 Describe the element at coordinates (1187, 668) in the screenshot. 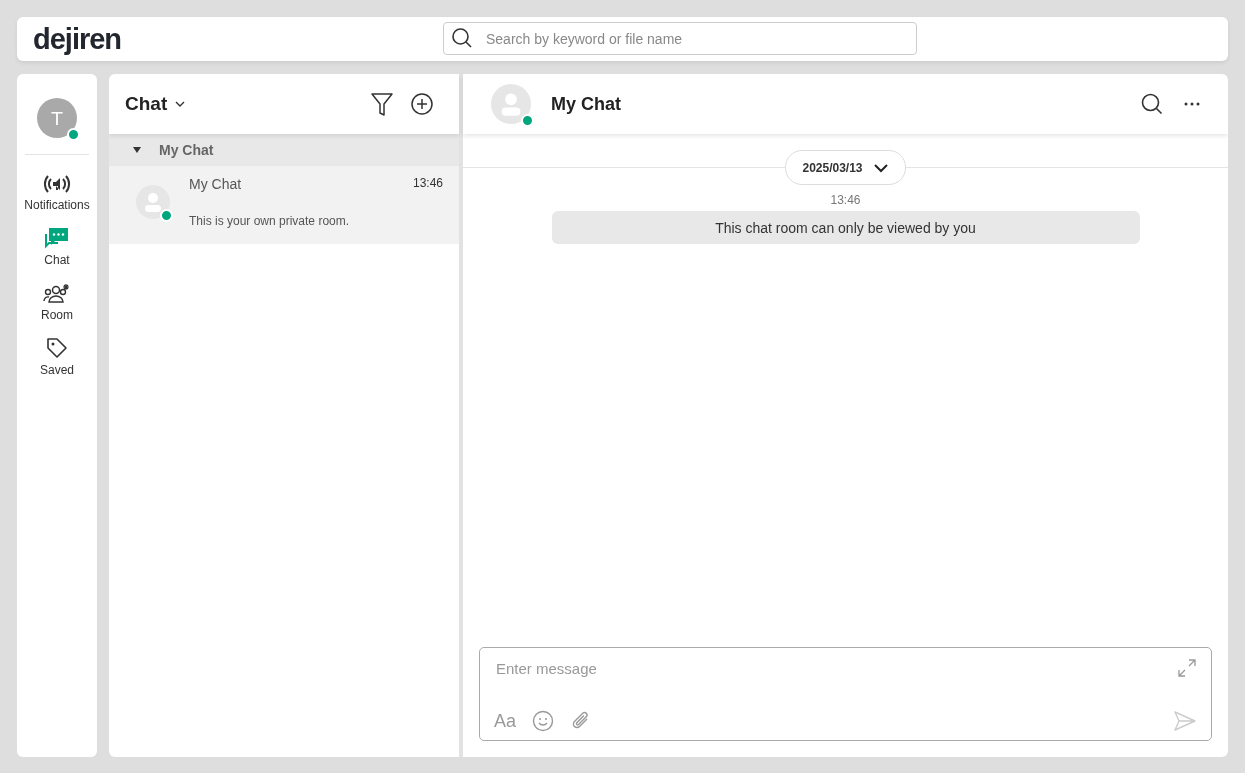

I see `expand-icon` at that location.